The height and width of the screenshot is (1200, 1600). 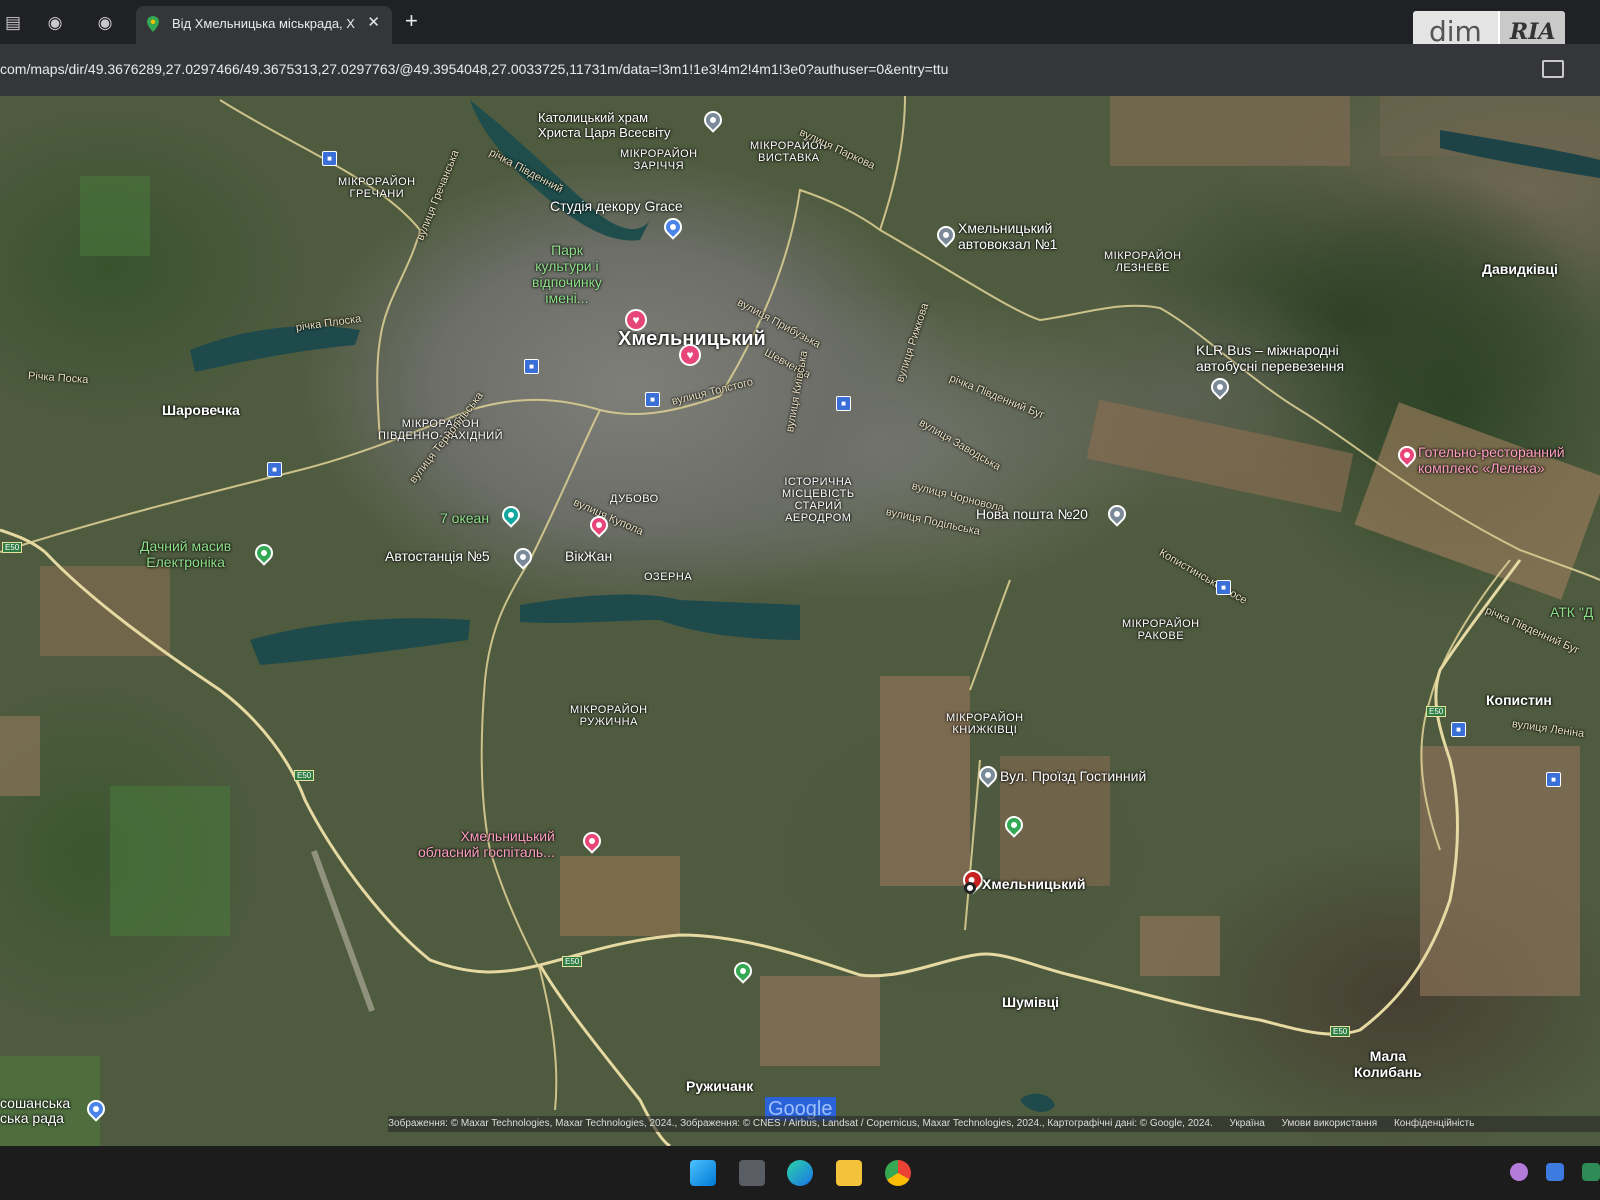 What do you see at coordinates (35, 1111) in the screenshot?
I see `council-label: сошанська ська рада` at bounding box center [35, 1111].